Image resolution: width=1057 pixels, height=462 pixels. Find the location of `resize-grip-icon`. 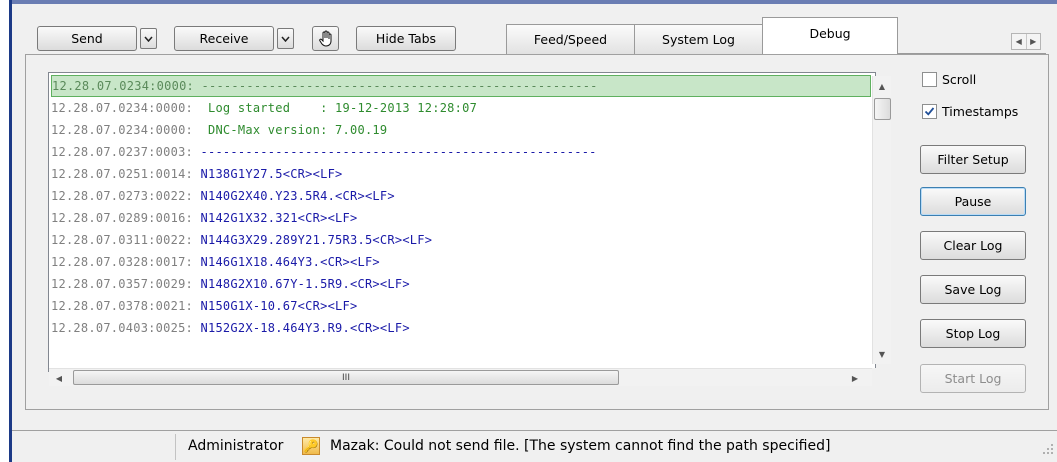

resize-grip-icon is located at coordinates (1048, 449).